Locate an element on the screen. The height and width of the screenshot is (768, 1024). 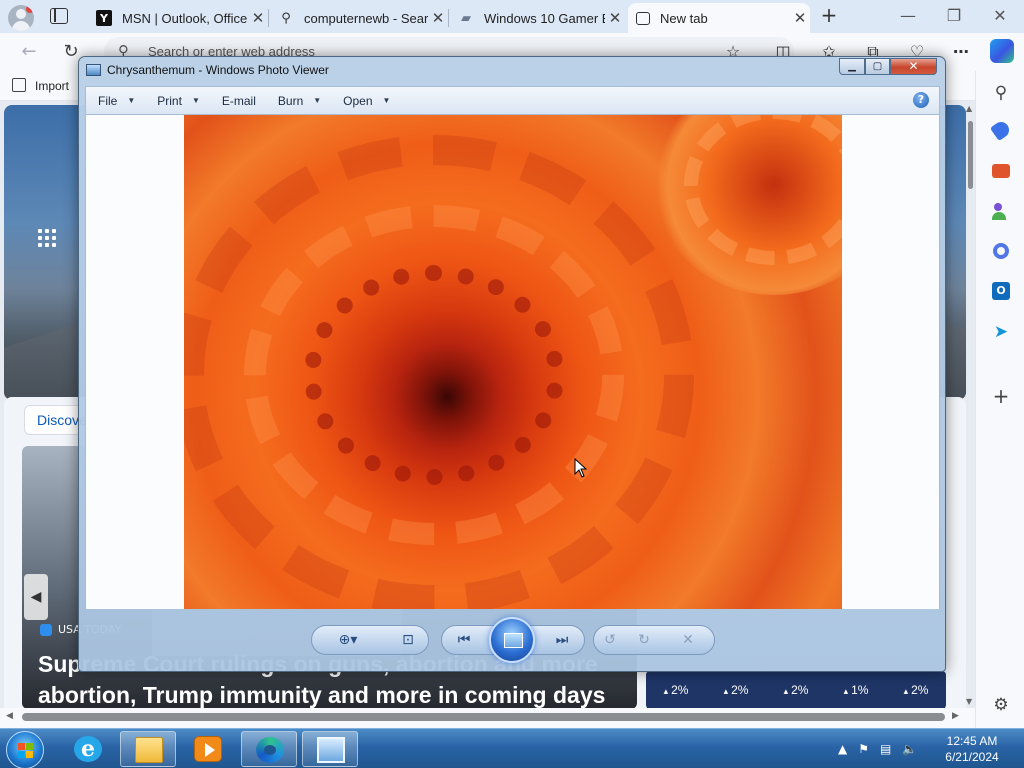
help-icon: ? is located at coordinates (921, 100).